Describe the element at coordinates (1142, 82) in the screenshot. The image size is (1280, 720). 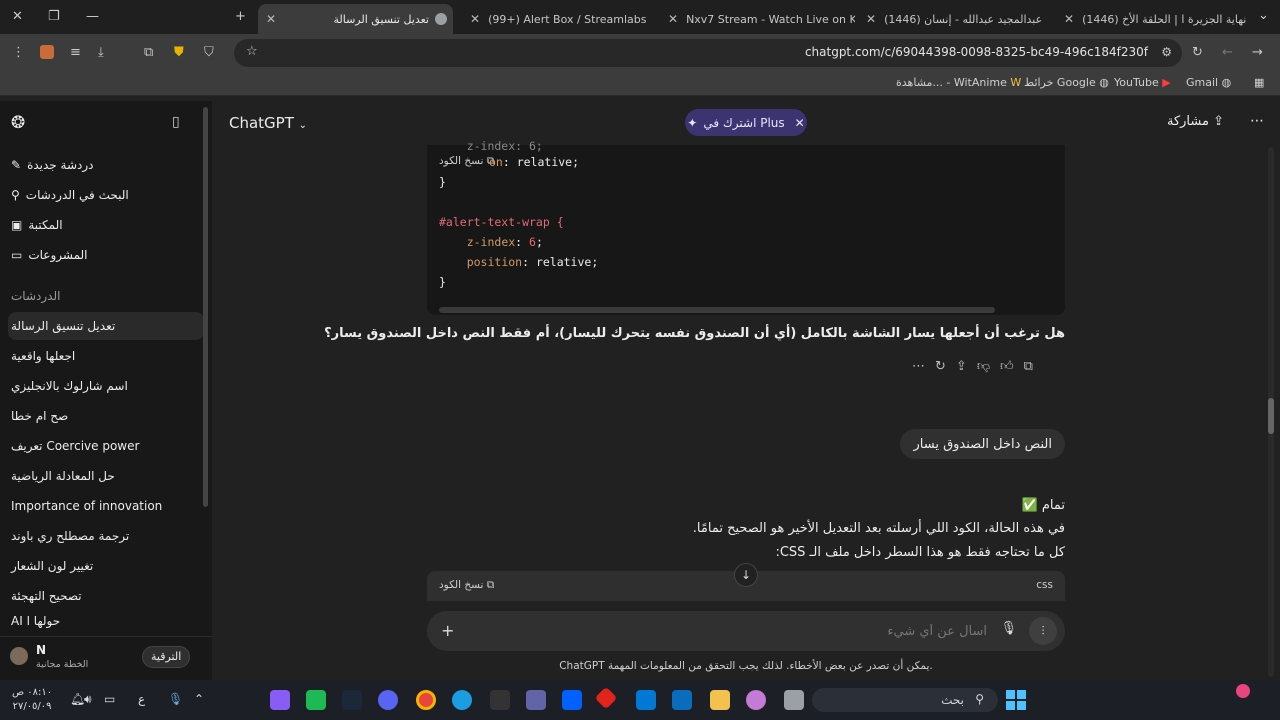
I see `bookmark-youtube: YouTube ▶` at that location.